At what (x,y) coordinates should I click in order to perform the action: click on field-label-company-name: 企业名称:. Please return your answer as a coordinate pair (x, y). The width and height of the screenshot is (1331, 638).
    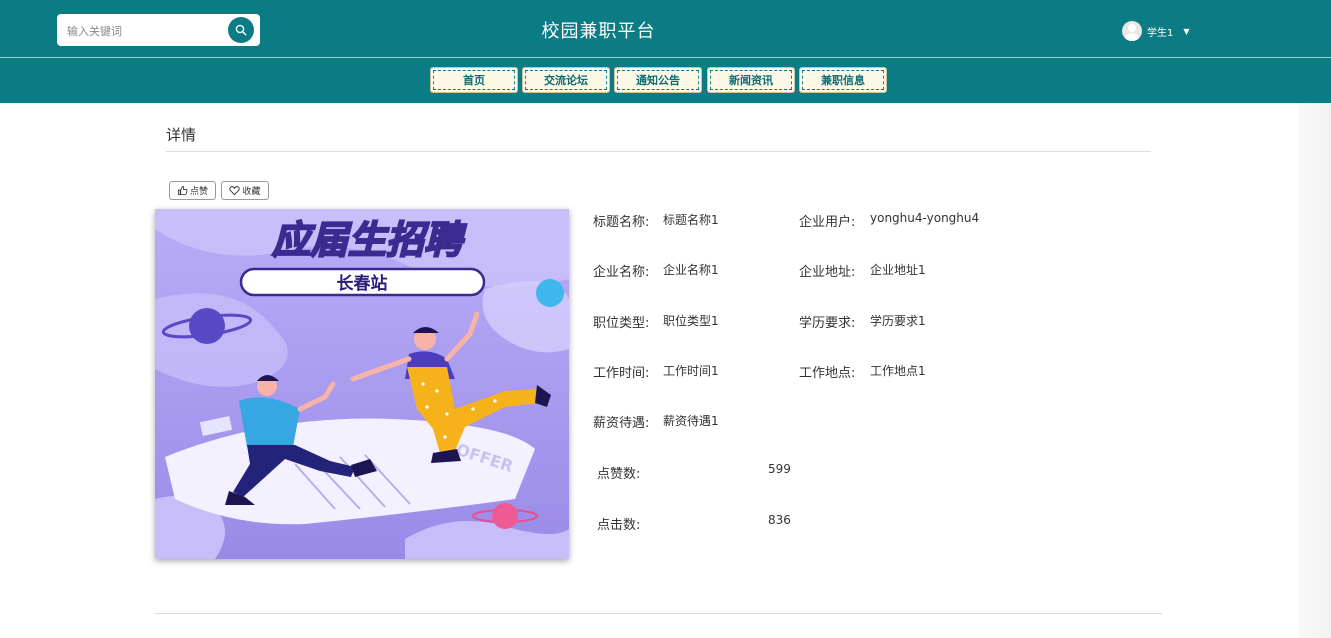
    Looking at the image, I should click on (621, 272).